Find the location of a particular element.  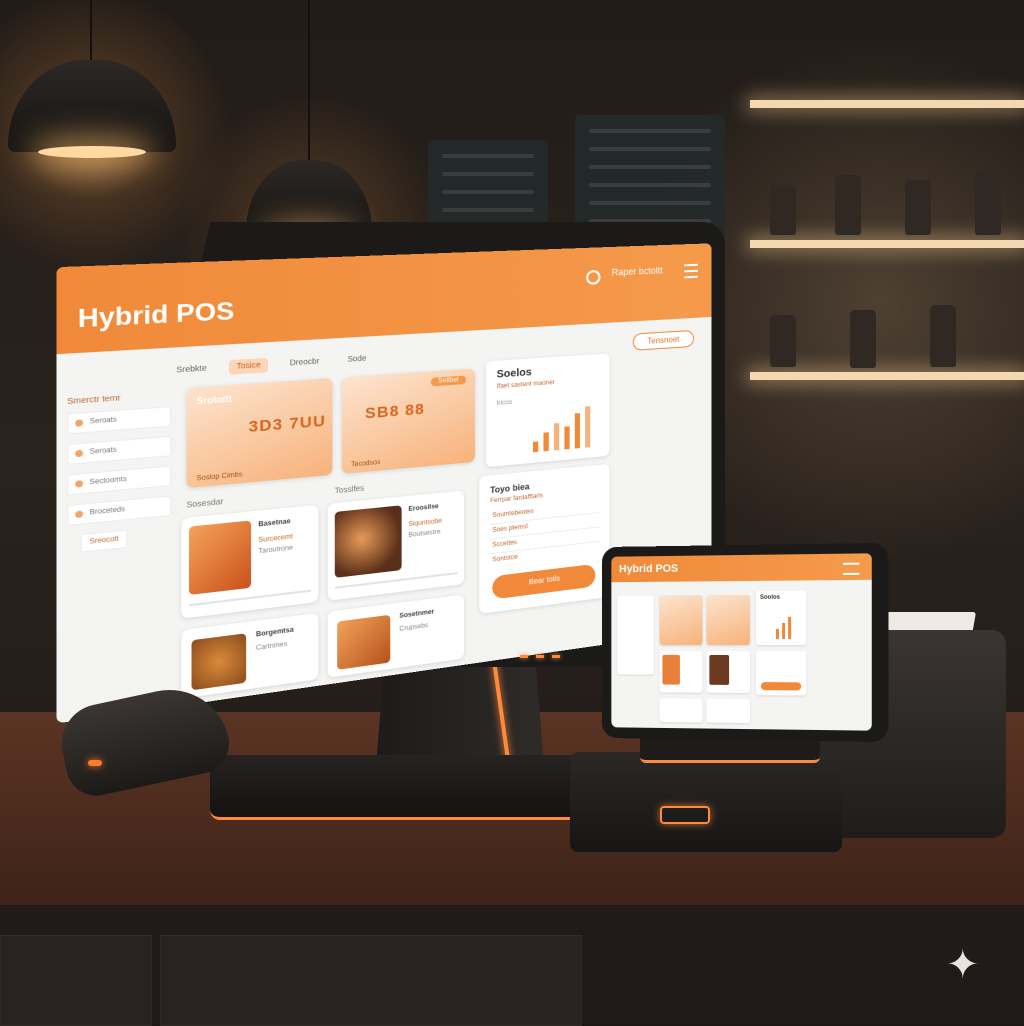

food-card: Borgemtsa Cartnmes is located at coordinates (249, 656).